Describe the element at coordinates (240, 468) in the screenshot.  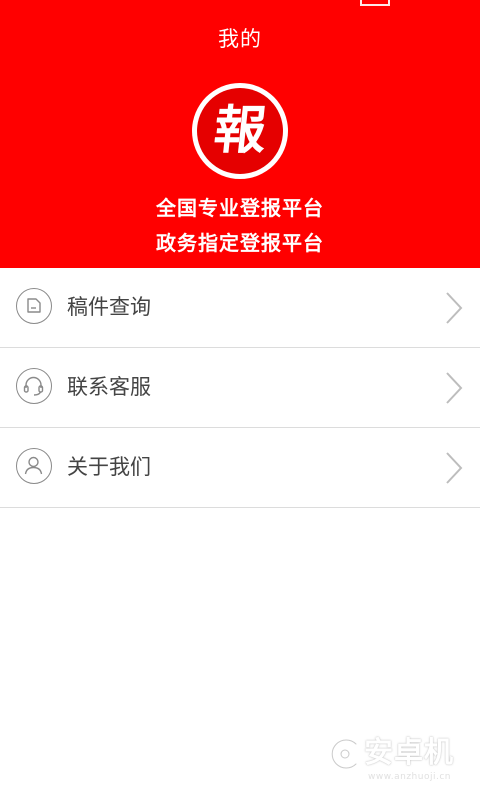
I see `menu-item-about-us: 关于我们` at that location.